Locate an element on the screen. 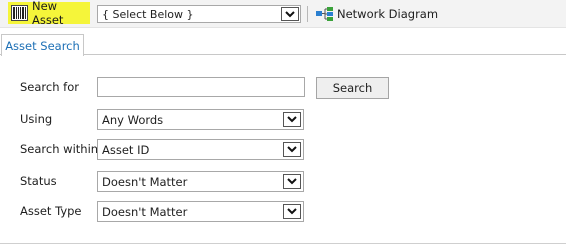  network-diagram-button: Network Diagram is located at coordinates (377, 14).